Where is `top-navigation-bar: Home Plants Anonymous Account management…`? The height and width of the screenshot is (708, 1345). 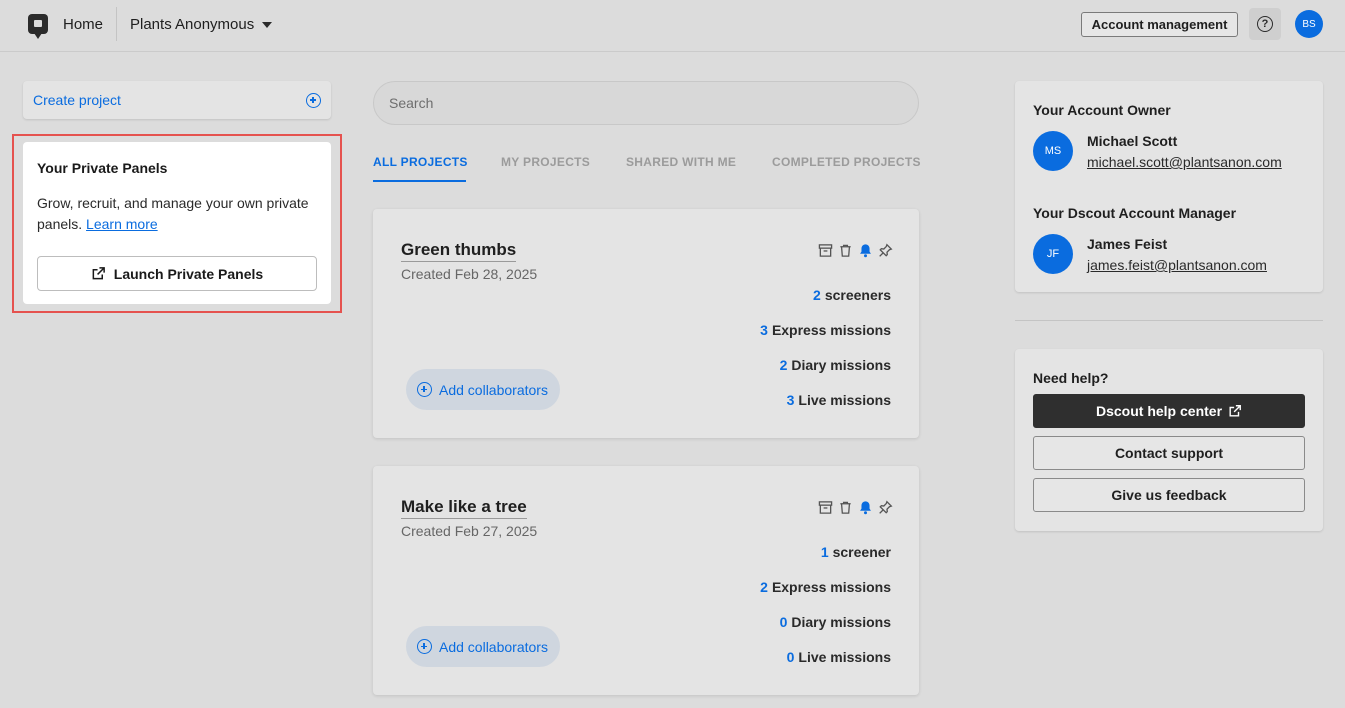
top-navigation-bar: Home Plants Anonymous Account management… is located at coordinates (672, 26).